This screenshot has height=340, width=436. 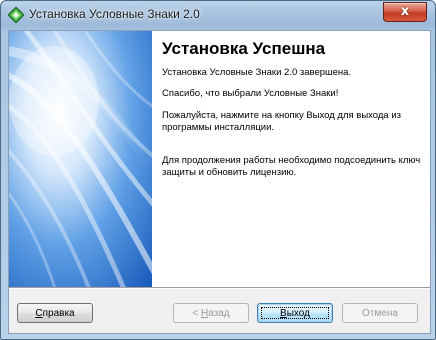 I want to click on help-button: Справка, so click(x=55, y=313).